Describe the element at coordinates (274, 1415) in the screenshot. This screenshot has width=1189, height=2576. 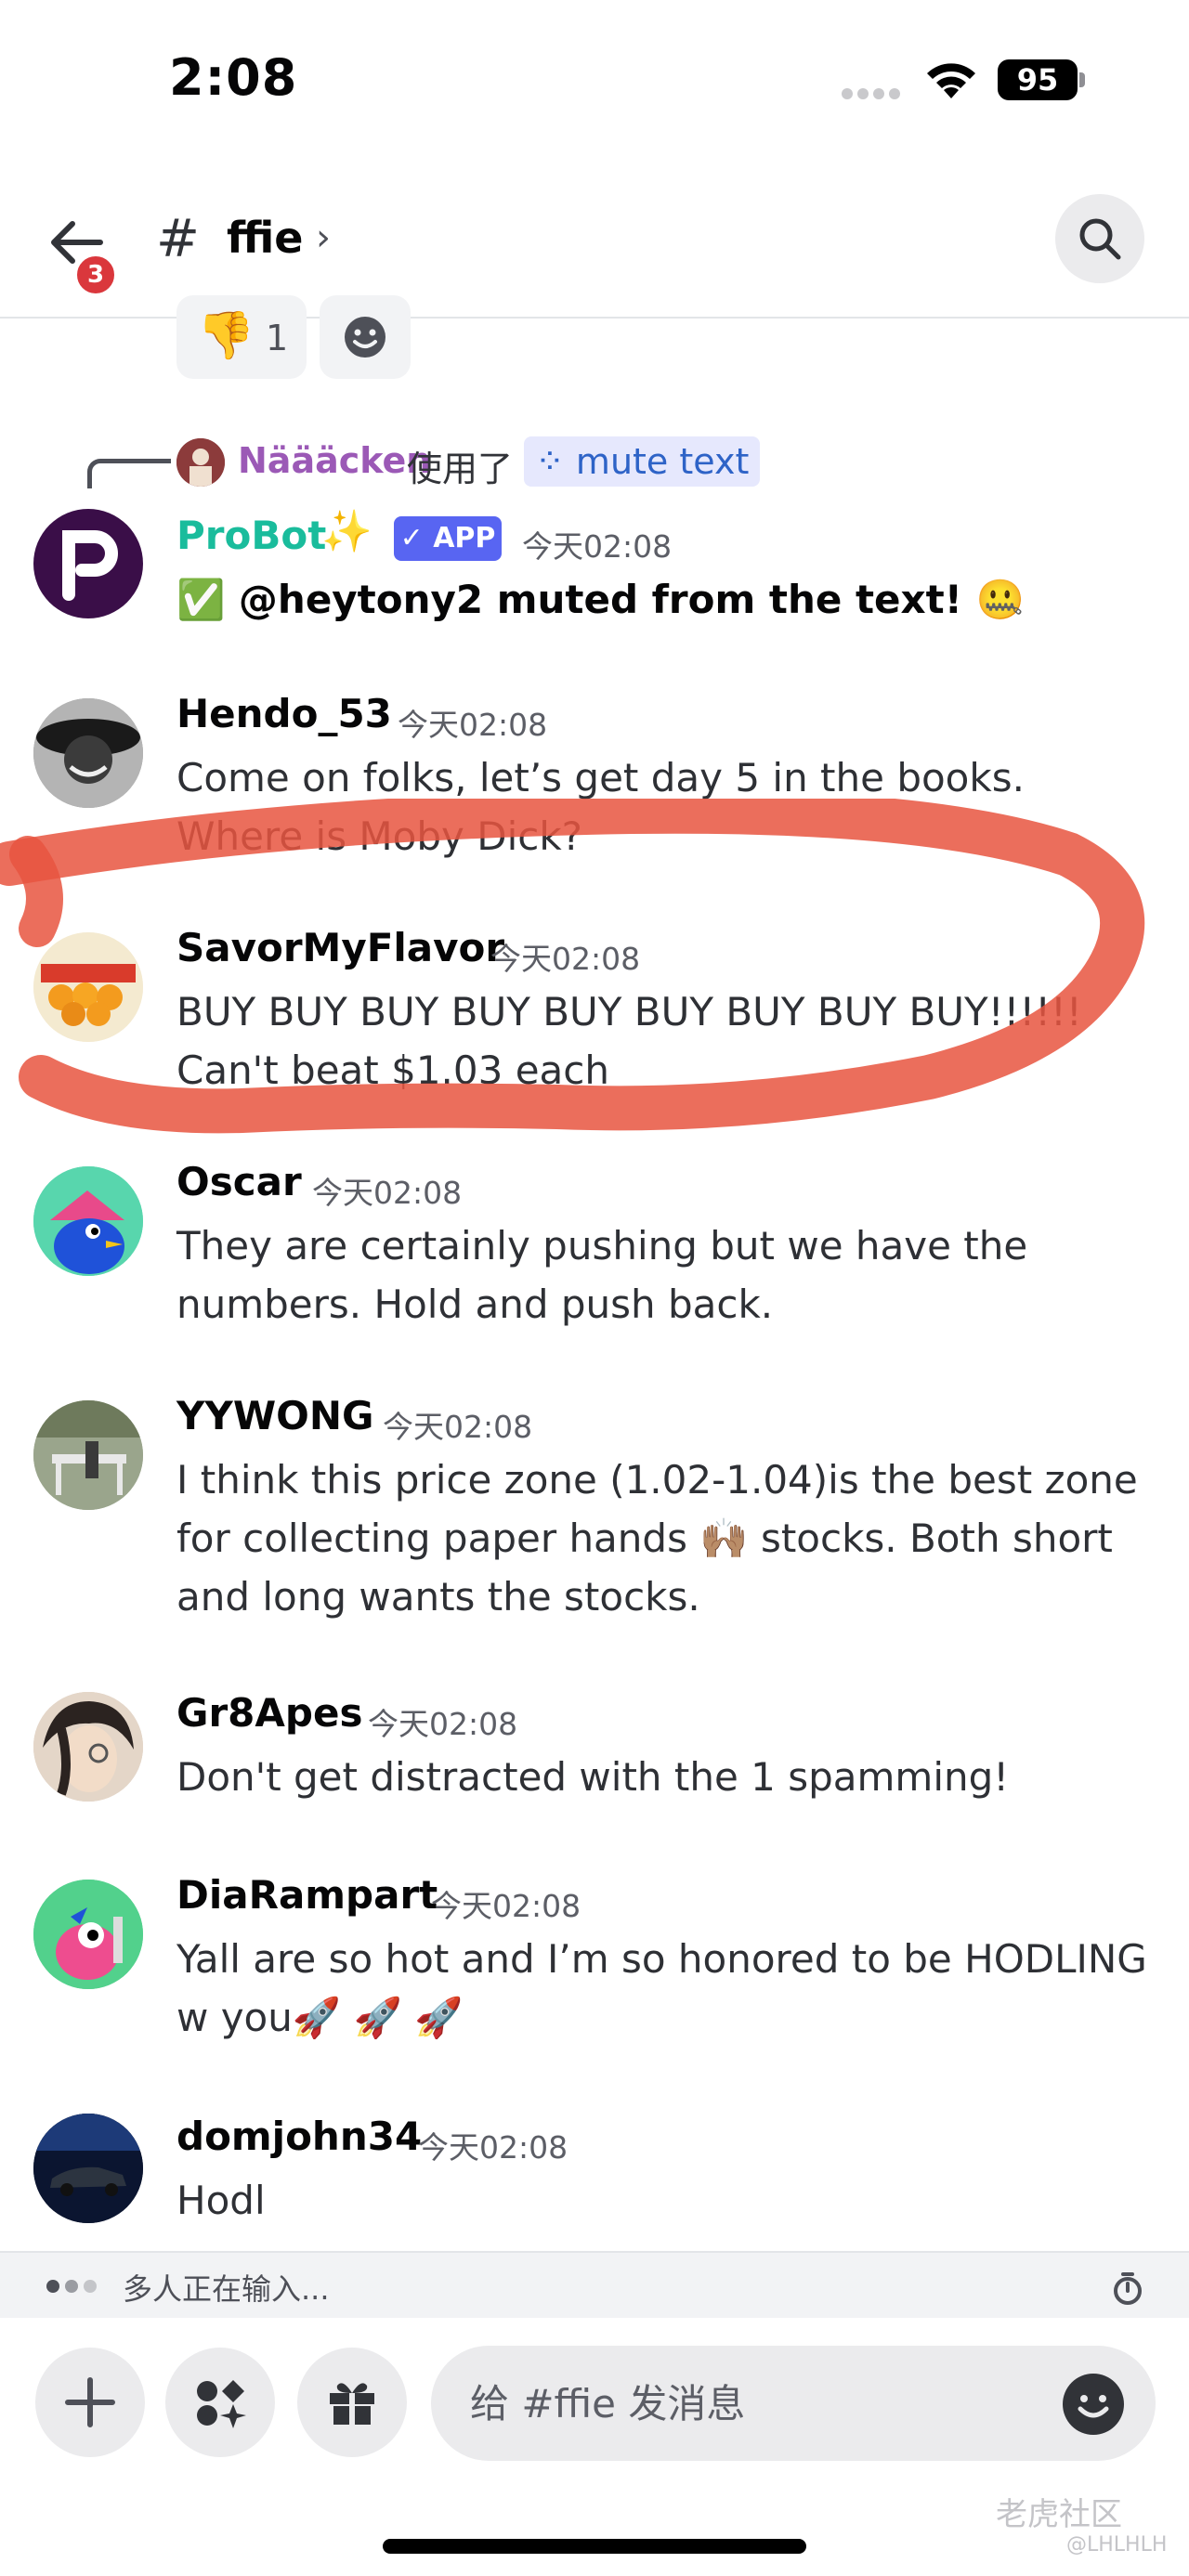
I see `message-author: YYWONG` at that location.